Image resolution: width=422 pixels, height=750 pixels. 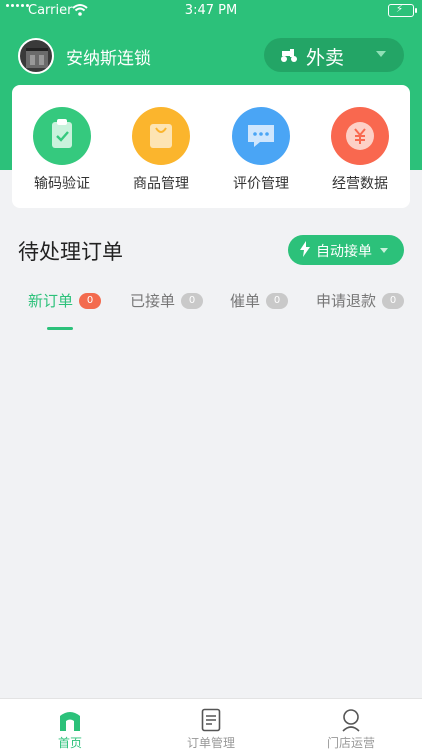 What do you see at coordinates (51, 301) in the screenshot?
I see `tab-label: 新订单` at bounding box center [51, 301].